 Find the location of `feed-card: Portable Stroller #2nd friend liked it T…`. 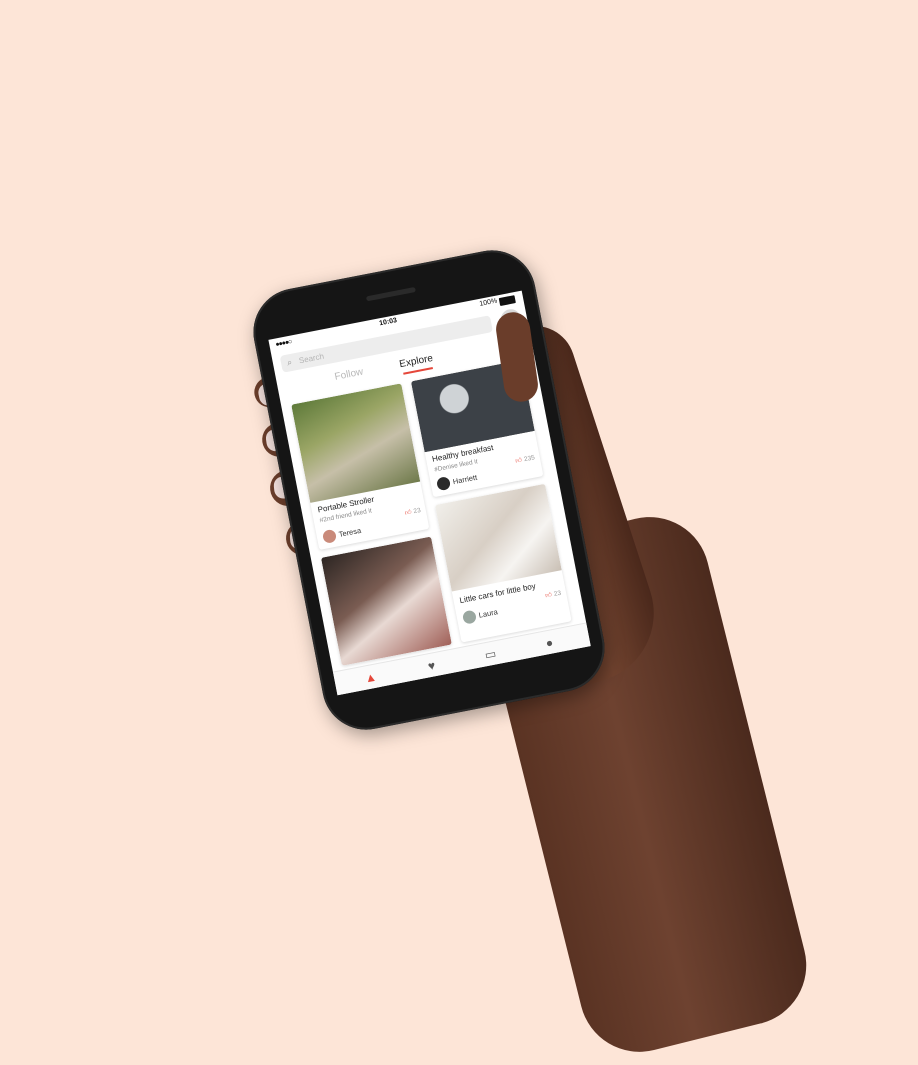

feed-card: Portable Stroller #2nd friend liked it T… is located at coordinates (360, 467).